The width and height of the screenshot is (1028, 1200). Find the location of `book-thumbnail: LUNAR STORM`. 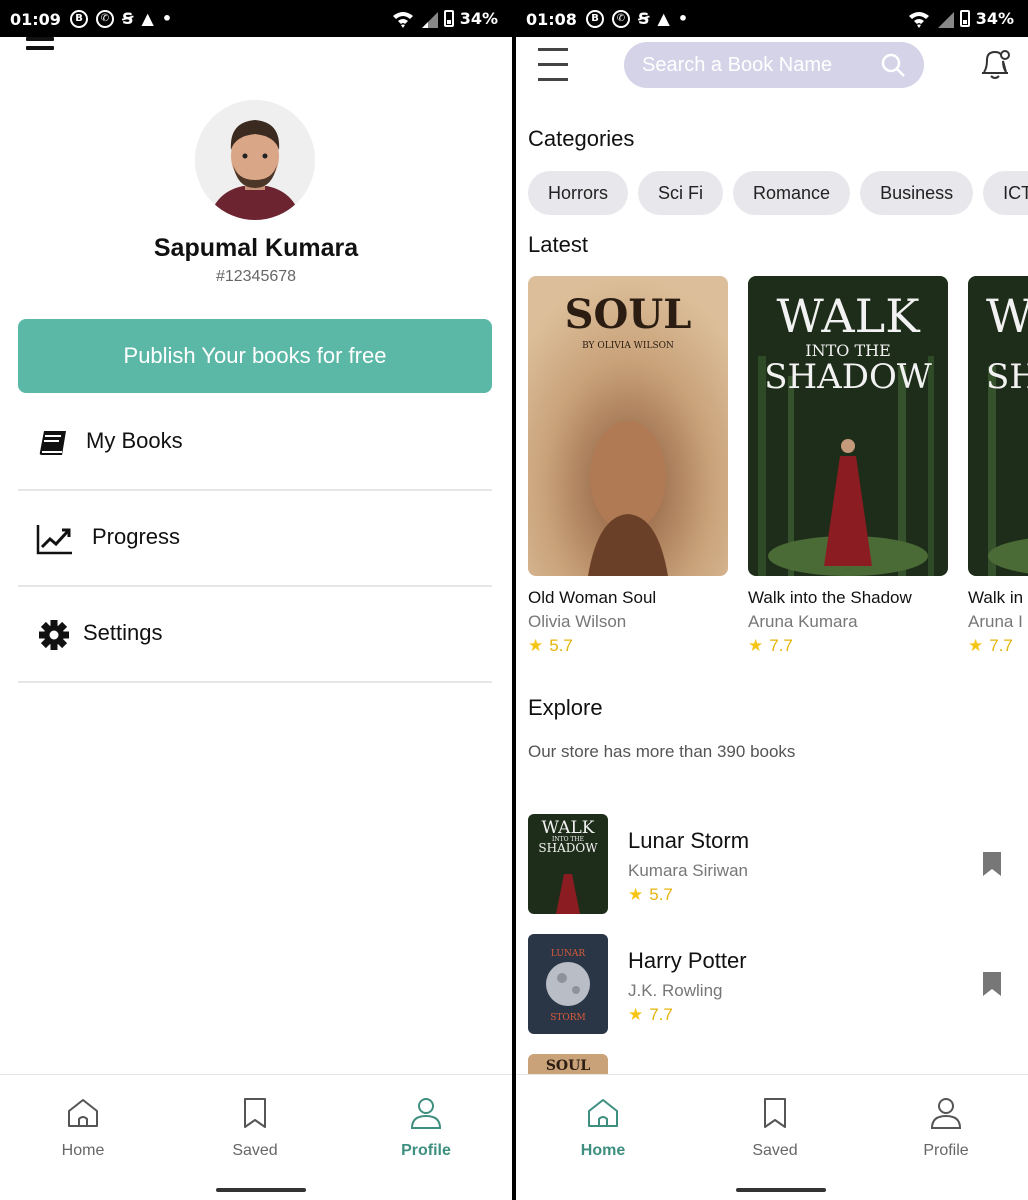

book-thumbnail: LUNAR STORM is located at coordinates (568, 984).